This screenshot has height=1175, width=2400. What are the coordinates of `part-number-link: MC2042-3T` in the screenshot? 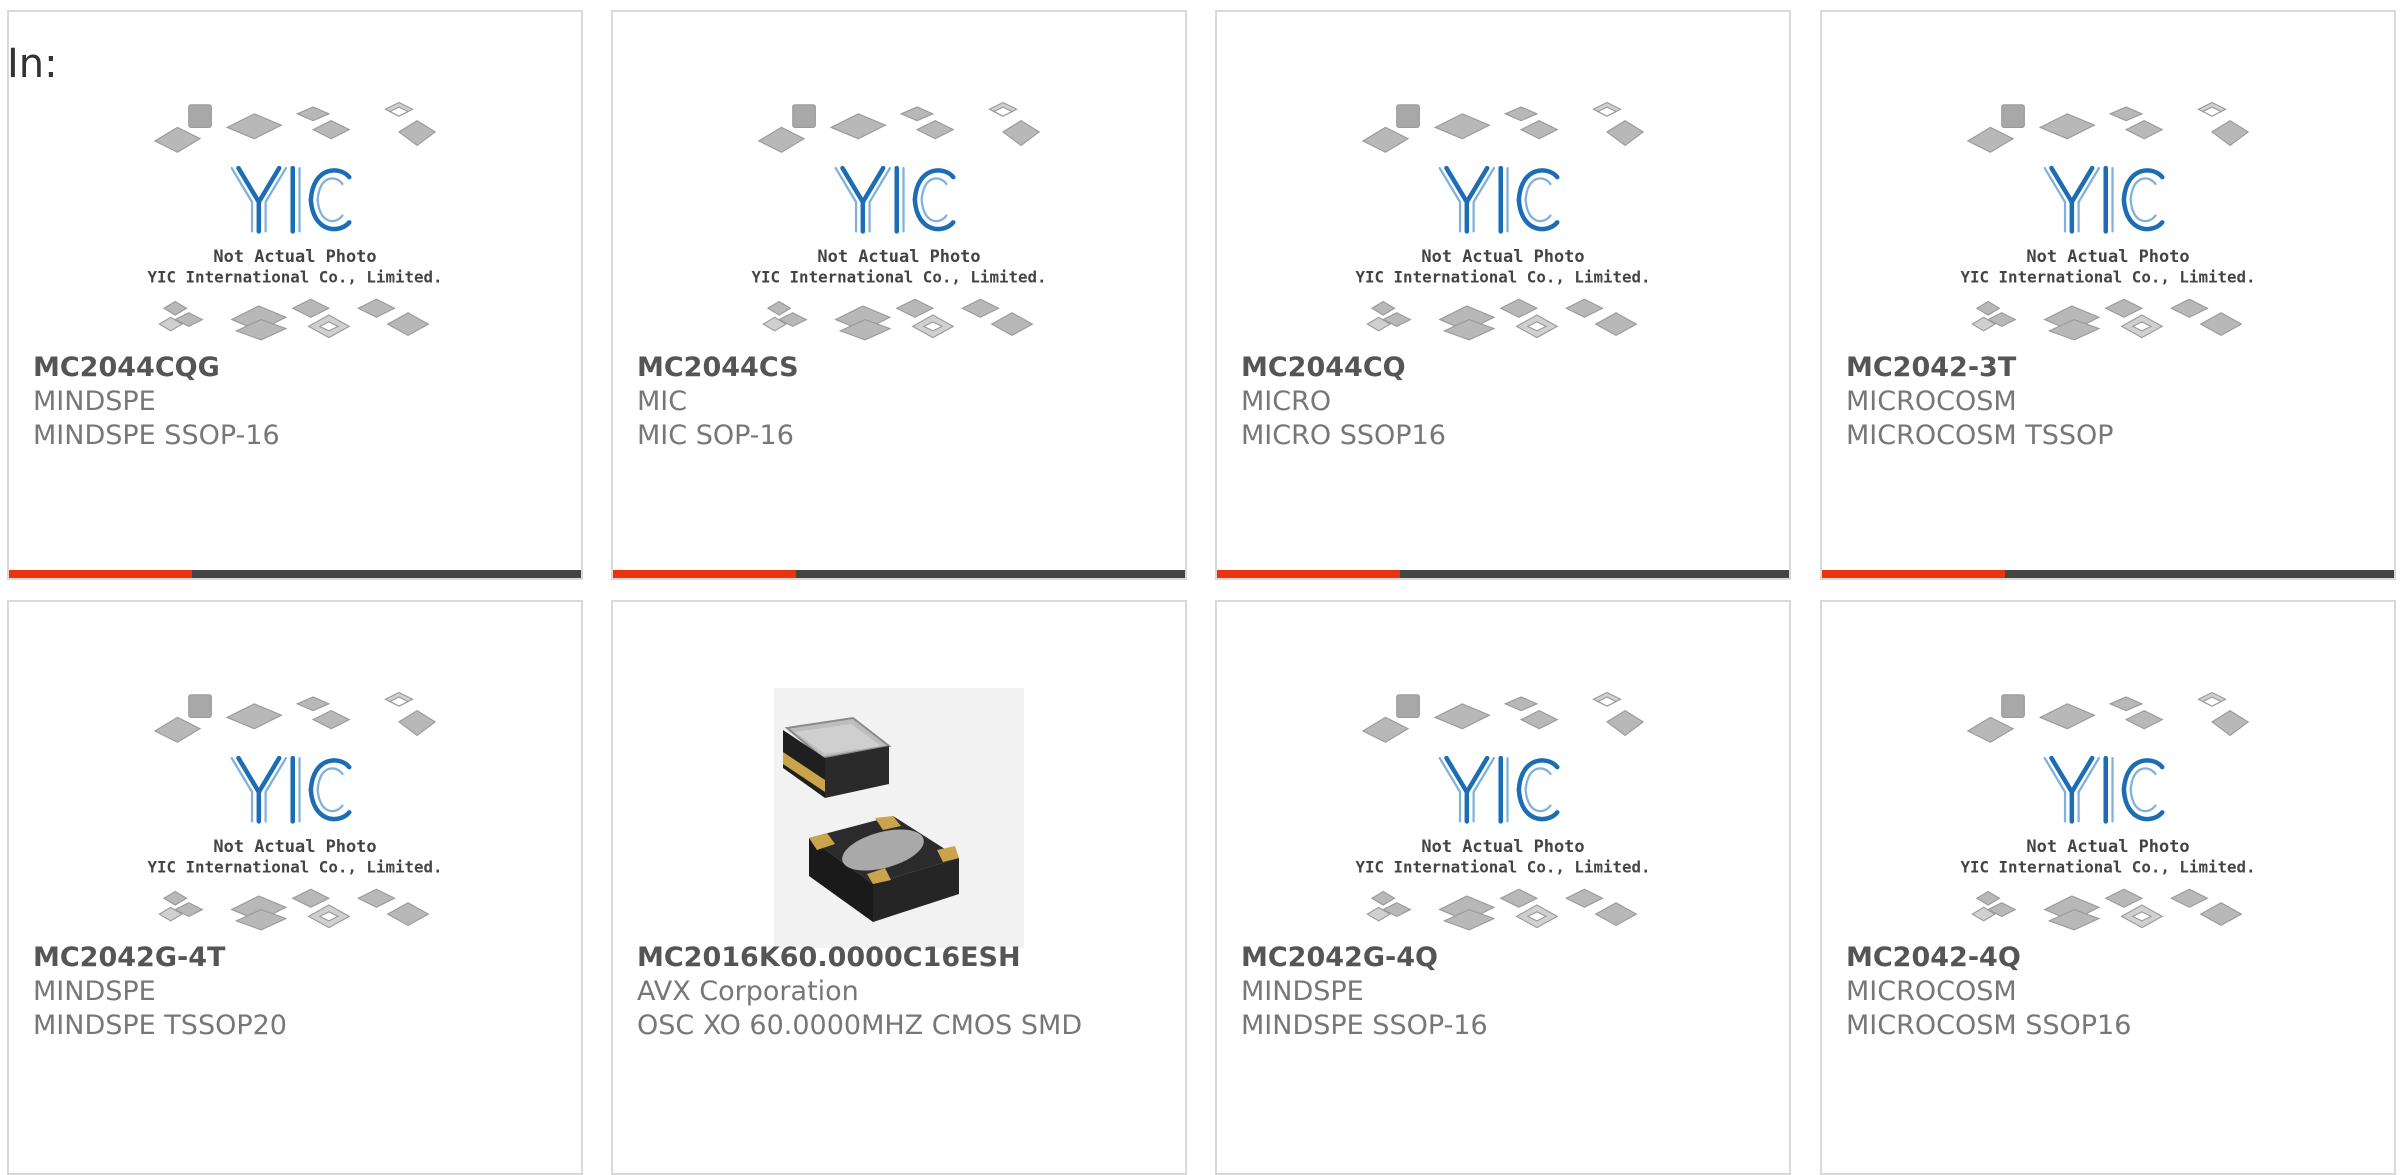 It's located at (1931, 367).